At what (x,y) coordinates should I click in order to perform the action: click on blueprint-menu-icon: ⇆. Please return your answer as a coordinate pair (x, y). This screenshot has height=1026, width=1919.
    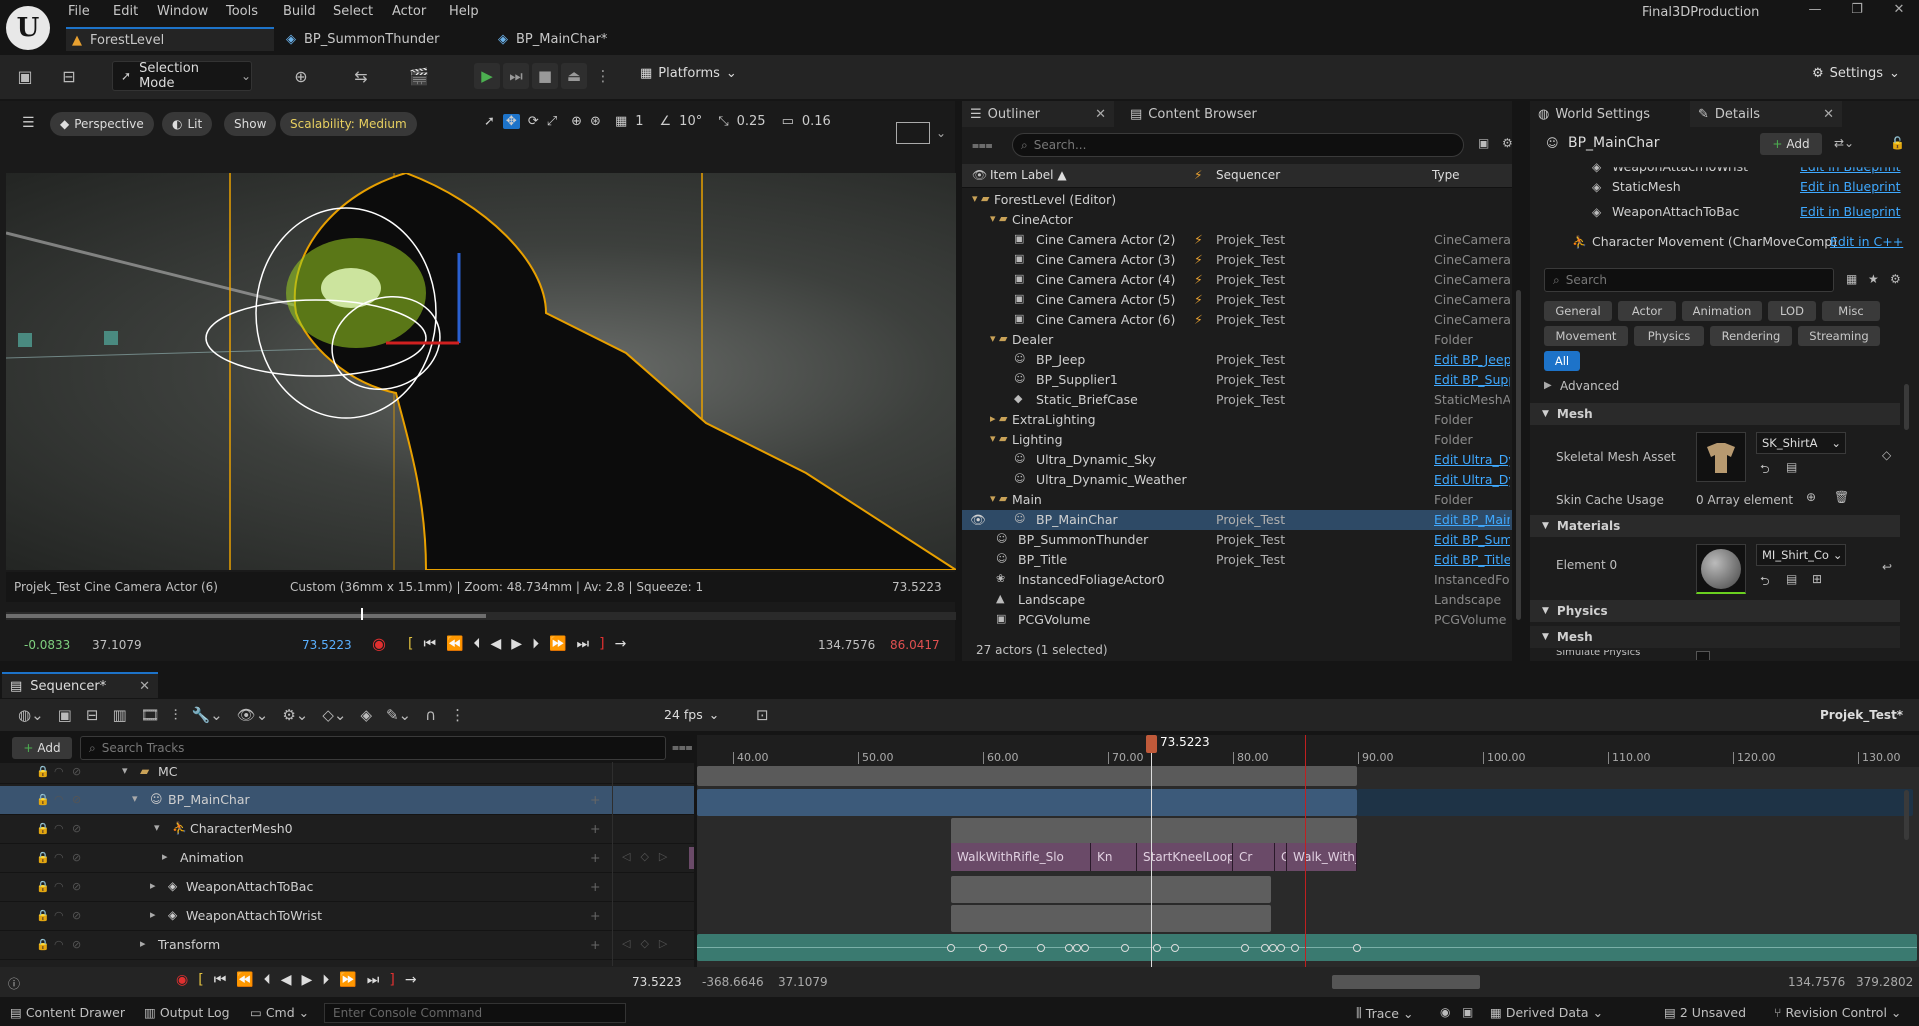
    Looking at the image, I should click on (361, 77).